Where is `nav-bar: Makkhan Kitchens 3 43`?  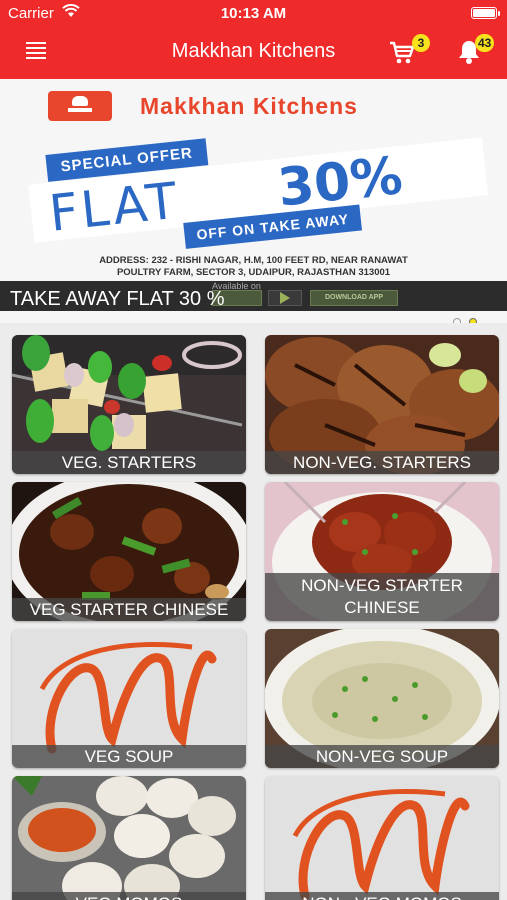
nav-bar: Makkhan Kitchens 3 43 is located at coordinates (253, 52).